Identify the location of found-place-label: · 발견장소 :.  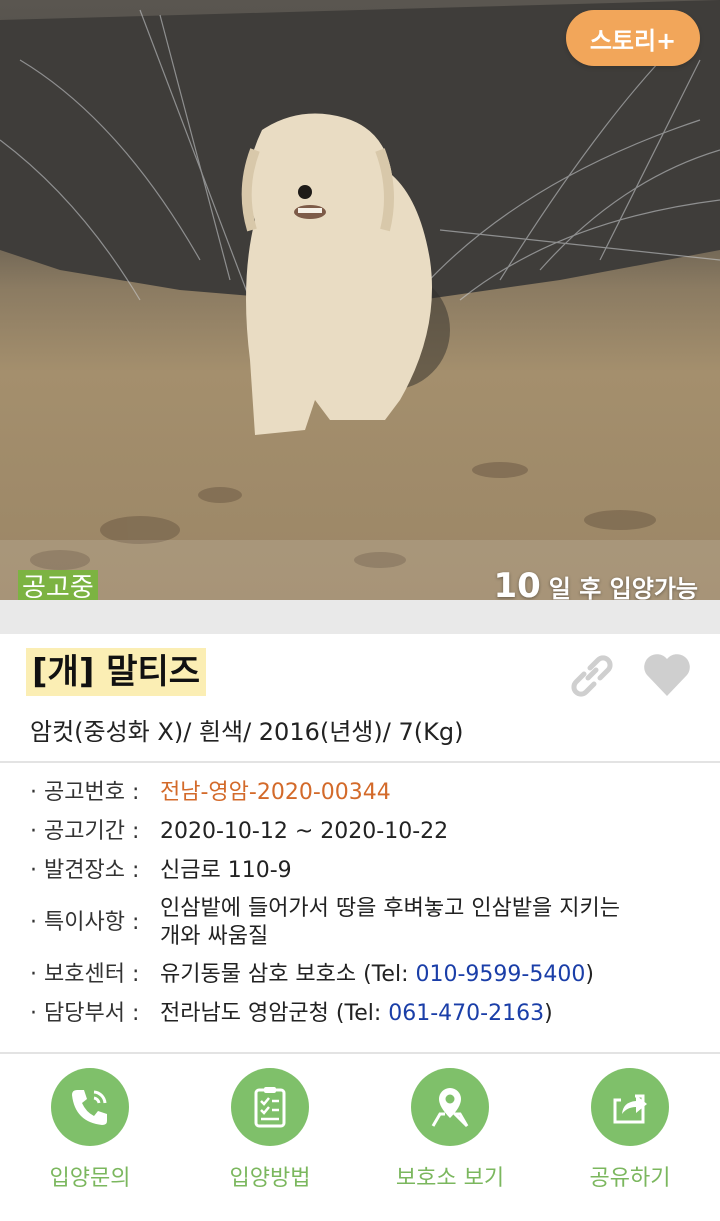
(85, 870).